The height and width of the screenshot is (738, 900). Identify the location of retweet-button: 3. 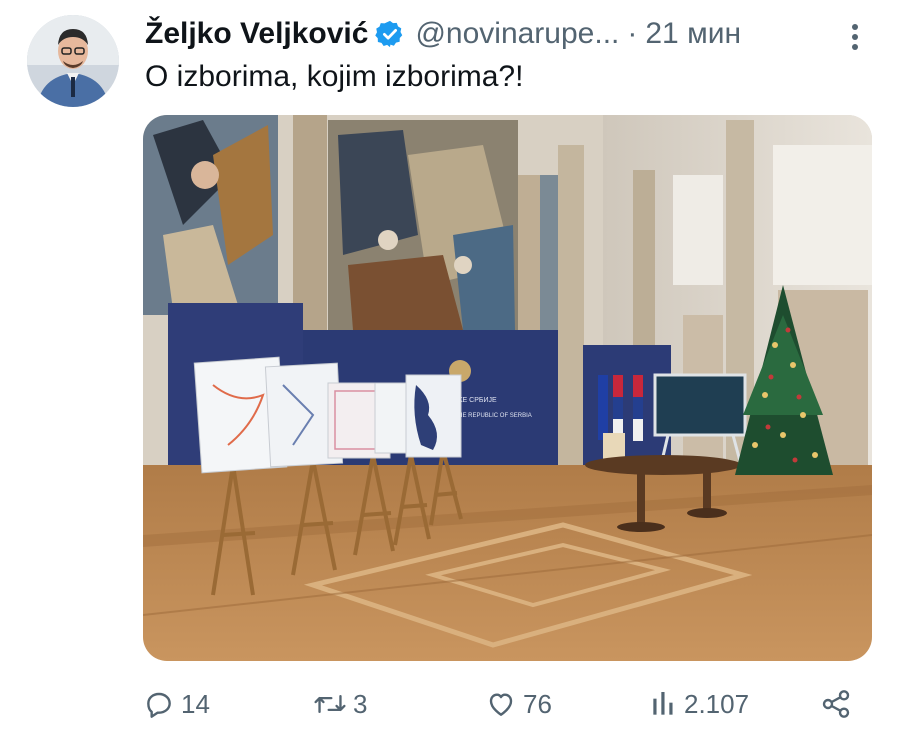
(340, 704).